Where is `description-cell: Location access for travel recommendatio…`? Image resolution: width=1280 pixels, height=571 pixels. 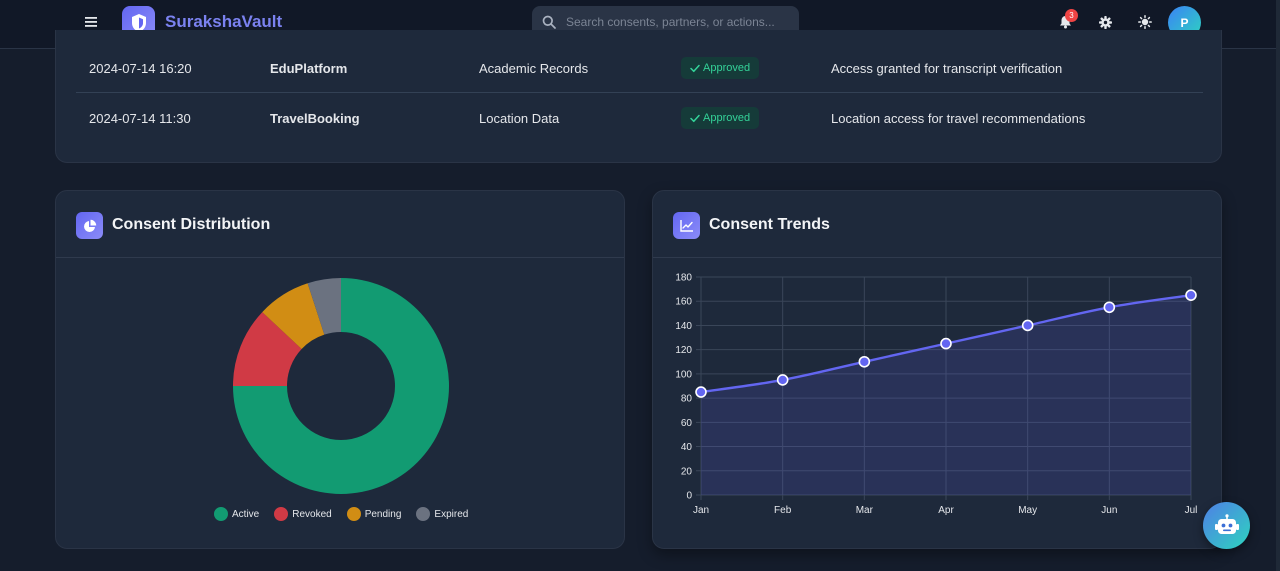
description-cell: Location access for travel recommendatio… is located at coordinates (958, 118).